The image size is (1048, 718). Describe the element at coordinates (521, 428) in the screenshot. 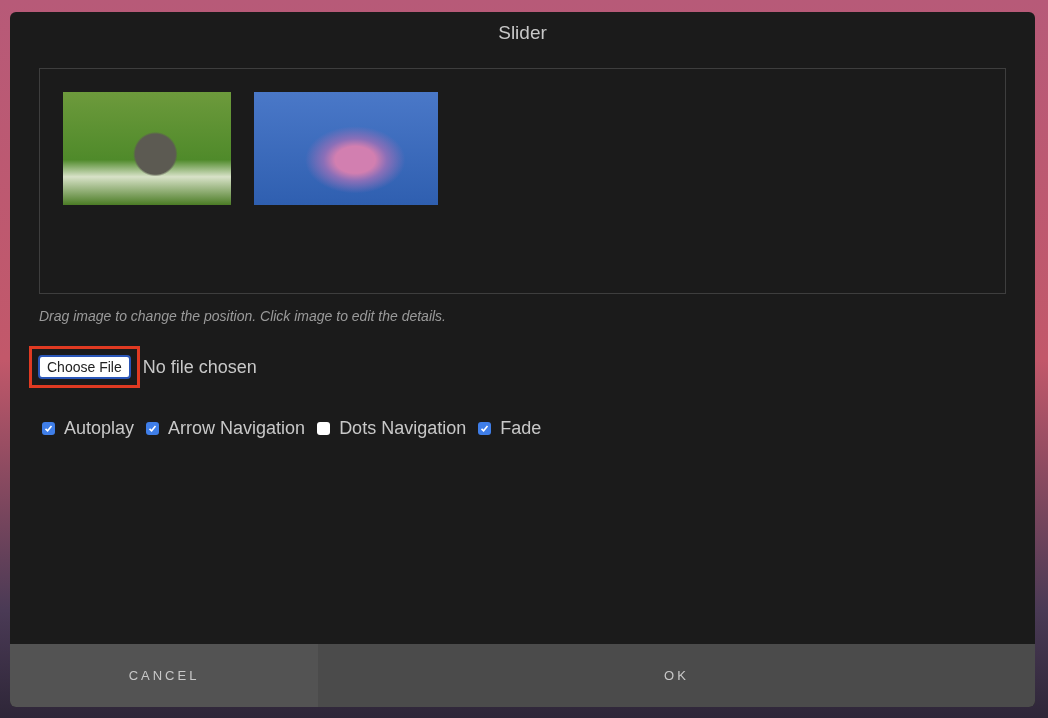

I see `checkbox-label: Fade` at that location.